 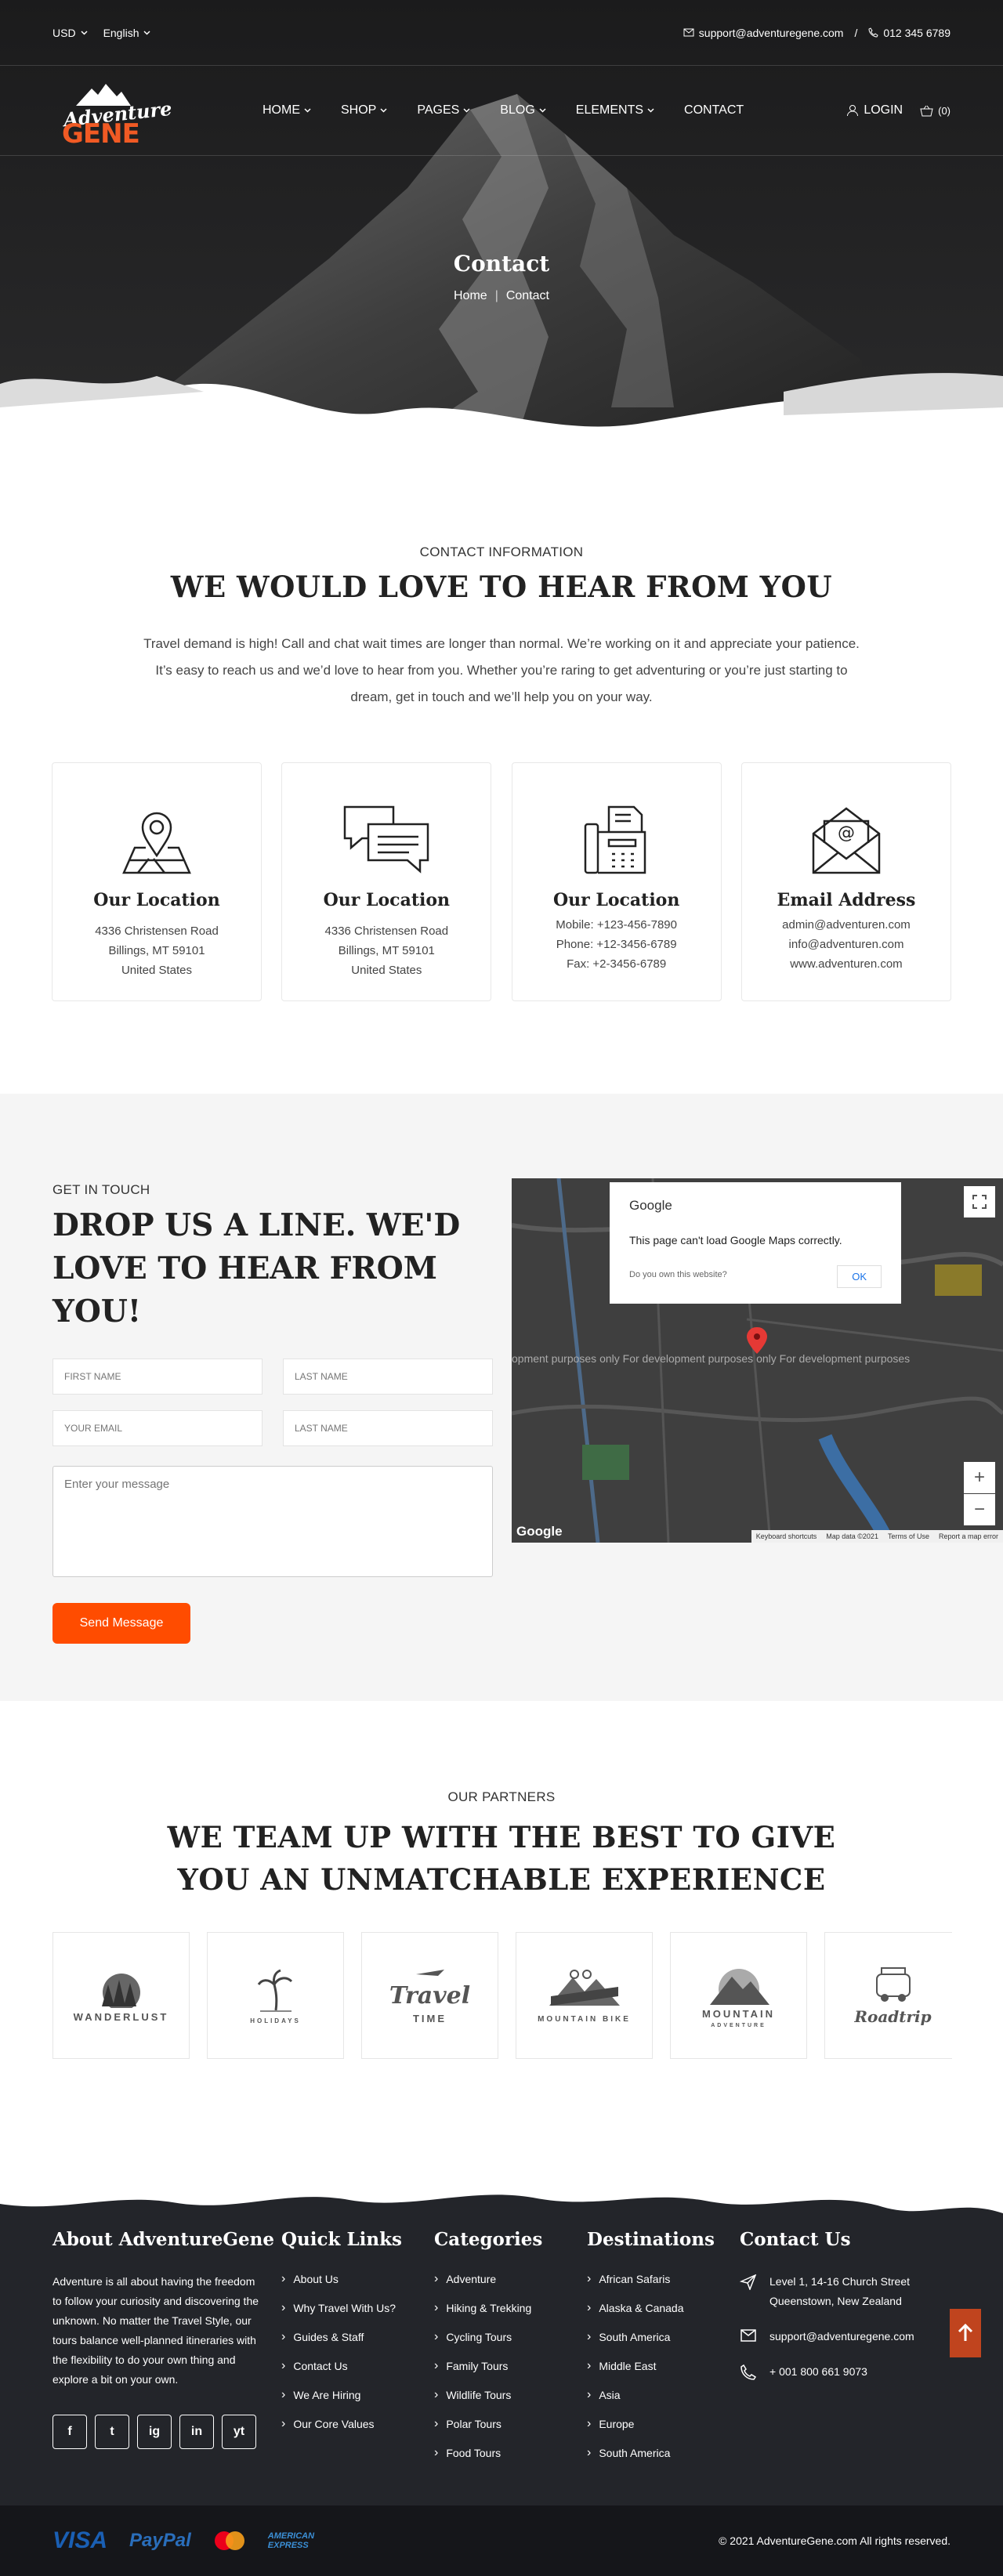 What do you see at coordinates (965, 2333) in the screenshot?
I see `scroll-to-top-button` at bounding box center [965, 2333].